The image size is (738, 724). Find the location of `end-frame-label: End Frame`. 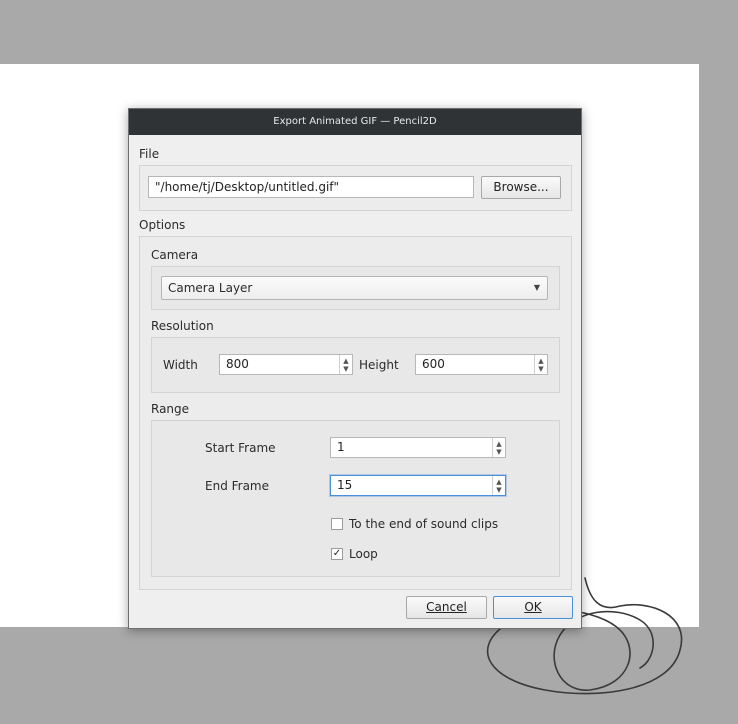

end-frame-label: End Frame is located at coordinates (237, 486).